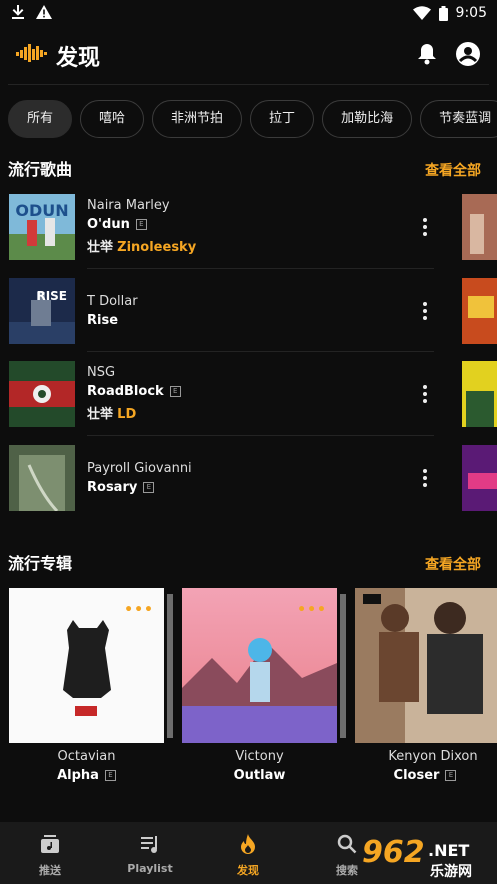 This screenshot has width=497, height=884. I want to click on album-title: Closer, so click(416, 775).